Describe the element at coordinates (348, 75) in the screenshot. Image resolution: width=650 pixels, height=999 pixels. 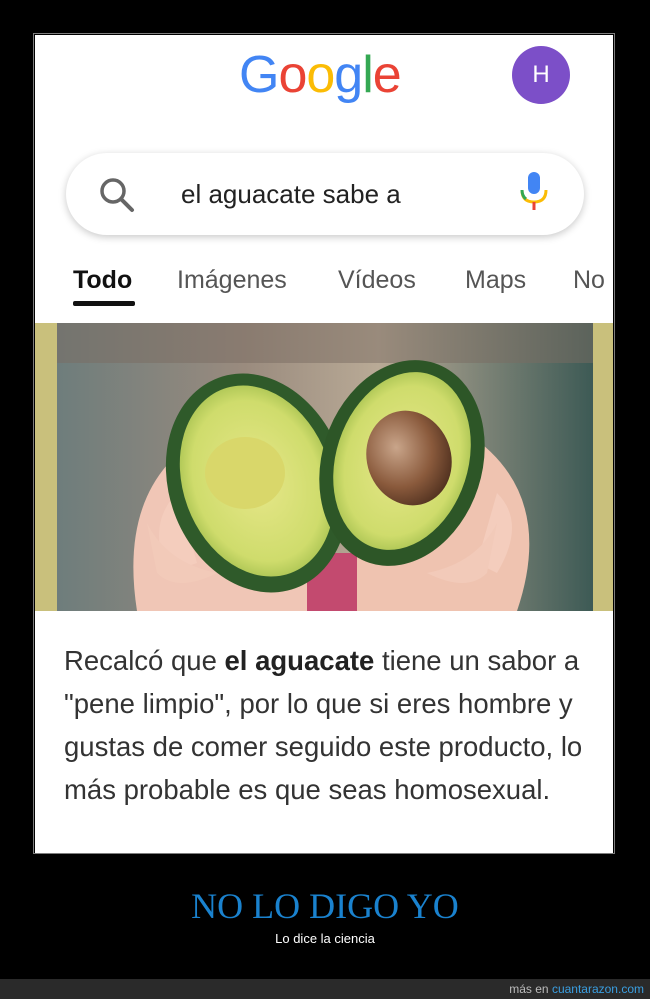
I see `logo-letter: g` at that location.